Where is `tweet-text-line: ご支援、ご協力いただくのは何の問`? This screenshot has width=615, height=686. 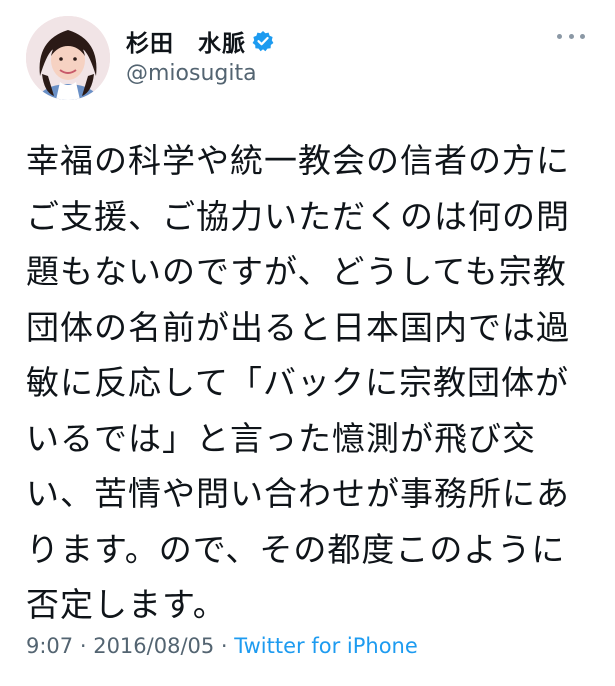 tweet-text-line: ご支援、ご協力いただくのは何の問 is located at coordinates (298, 216).